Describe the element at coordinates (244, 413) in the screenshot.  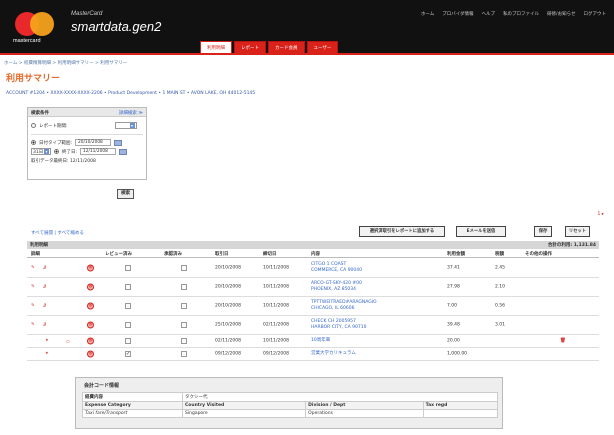
I see `country-visited-value: Singapore` at that location.